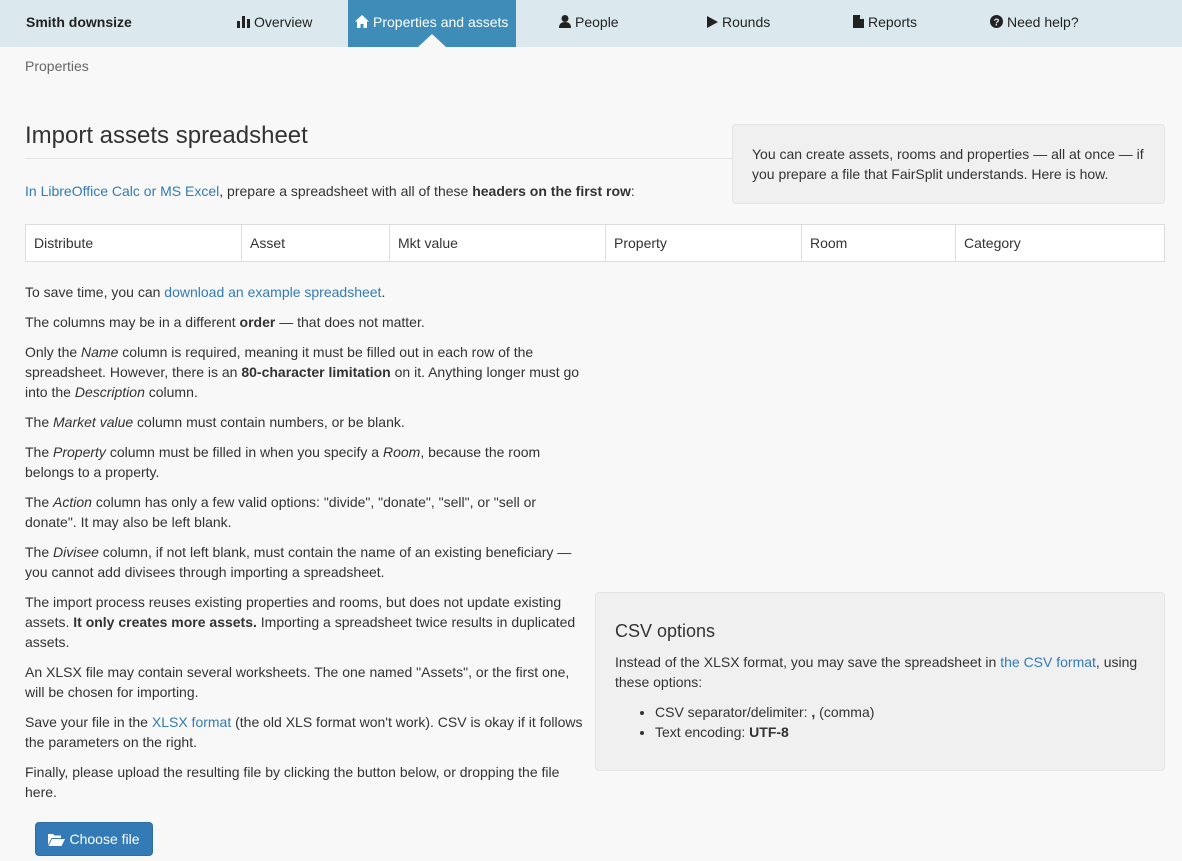  Describe the element at coordinates (57, 66) in the screenshot. I see `breadcrumb: Properties` at that location.